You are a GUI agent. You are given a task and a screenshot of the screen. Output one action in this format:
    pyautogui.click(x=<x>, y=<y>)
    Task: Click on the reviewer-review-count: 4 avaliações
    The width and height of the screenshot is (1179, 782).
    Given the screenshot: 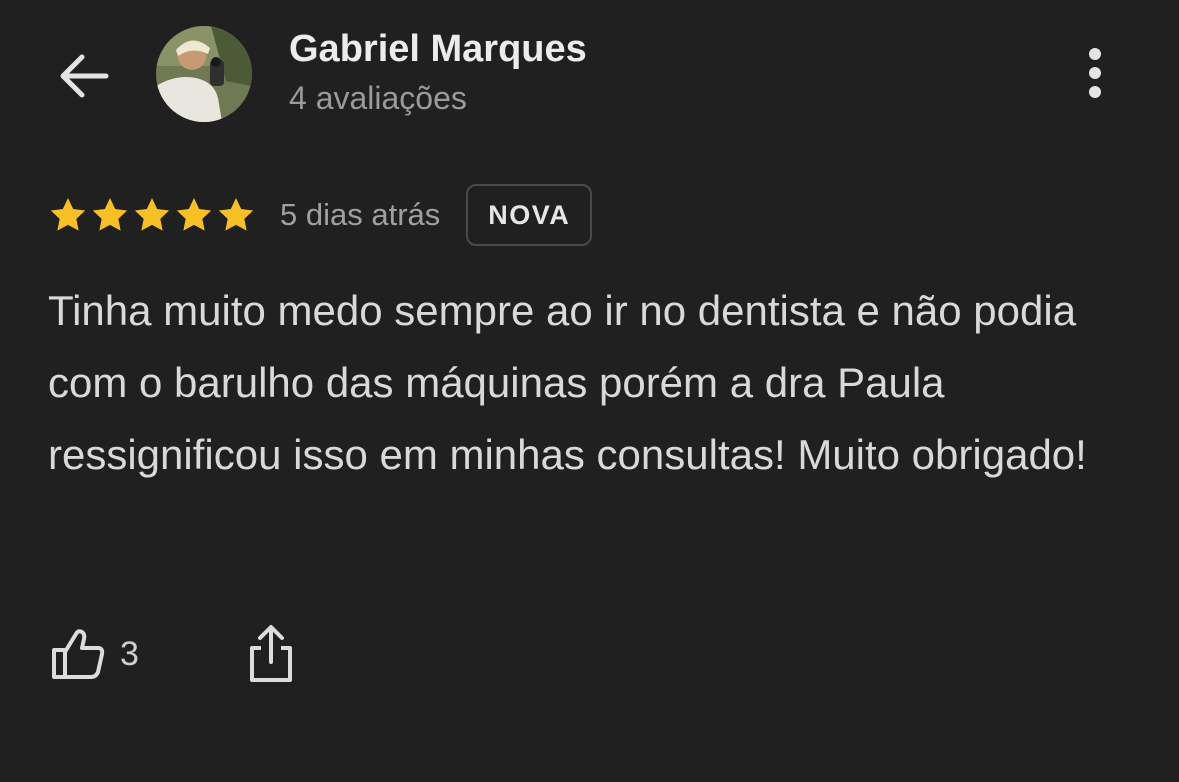 What is the action you would take?
    pyautogui.click(x=378, y=98)
    